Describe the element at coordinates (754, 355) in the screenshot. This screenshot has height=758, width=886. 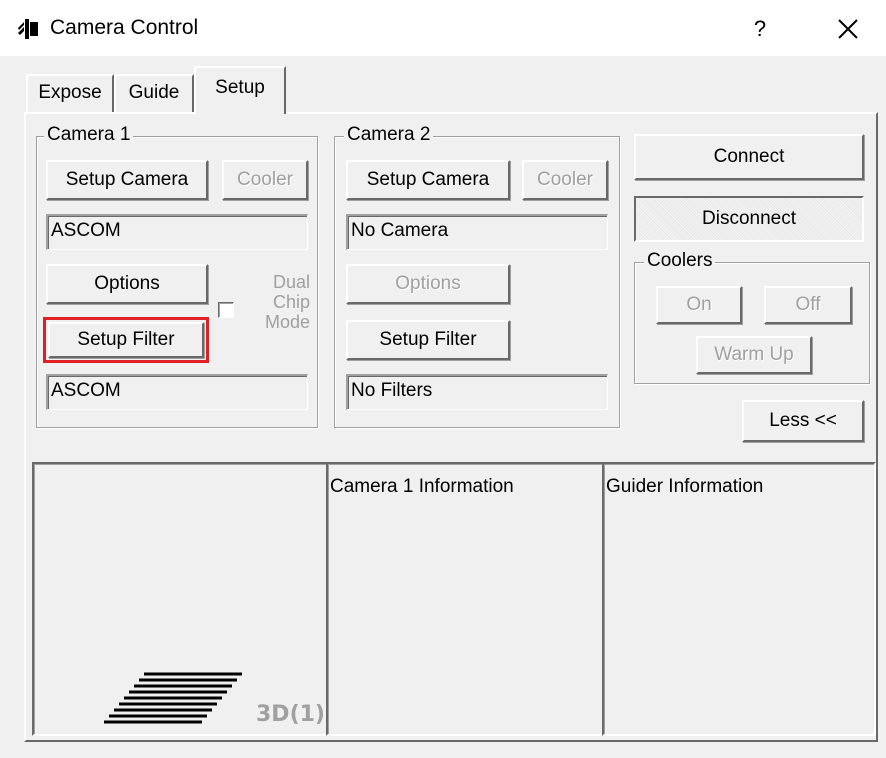
I see `cooler-warm-up-button: Warm Up` at that location.